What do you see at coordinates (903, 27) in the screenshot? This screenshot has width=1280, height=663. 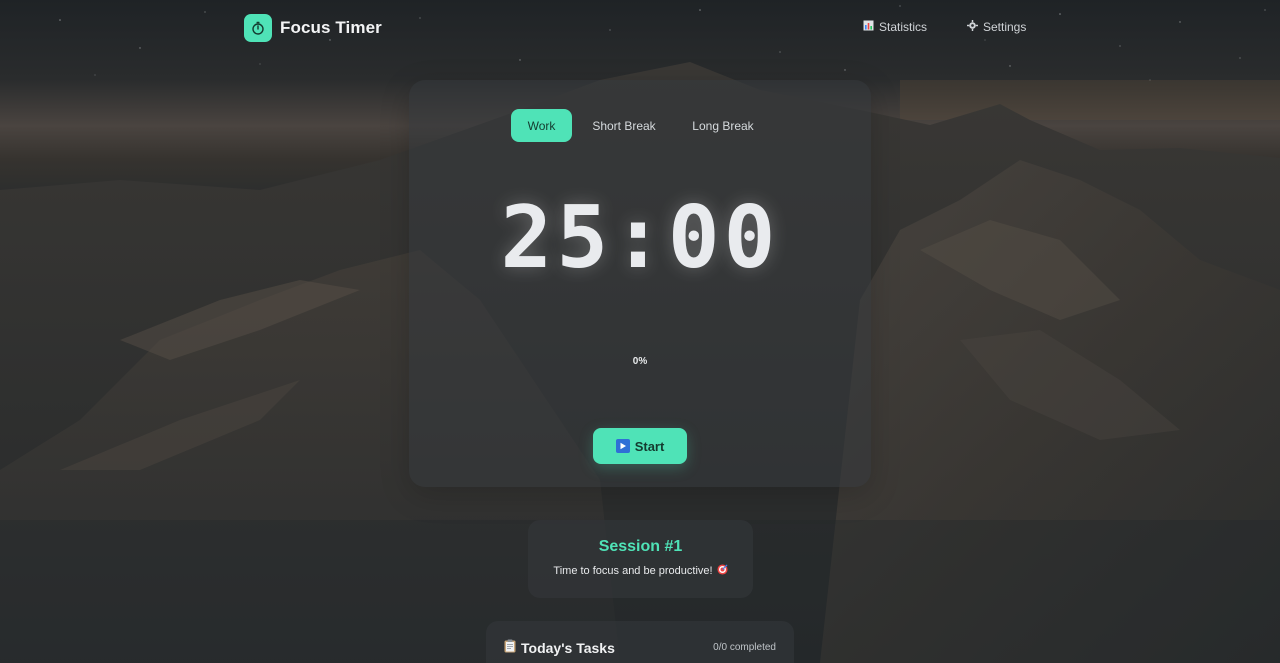 I see `nav-statistics-label: Statistics` at bounding box center [903, 27].